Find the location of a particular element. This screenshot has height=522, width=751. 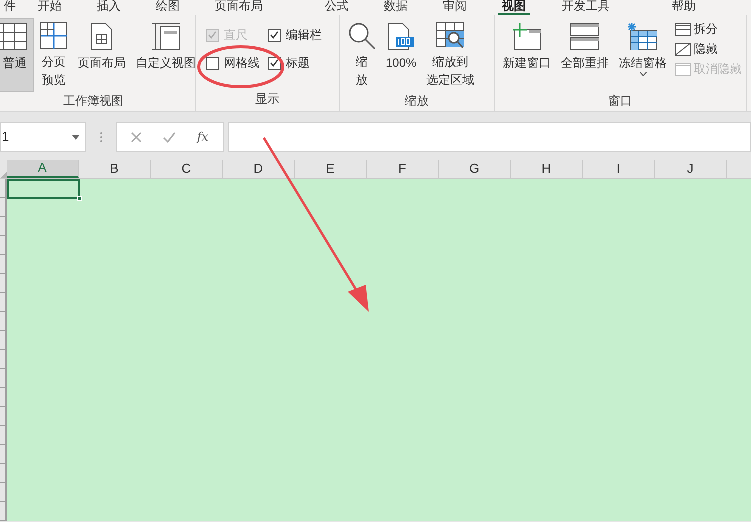

column-header: I is located at coordinates (619, 169).